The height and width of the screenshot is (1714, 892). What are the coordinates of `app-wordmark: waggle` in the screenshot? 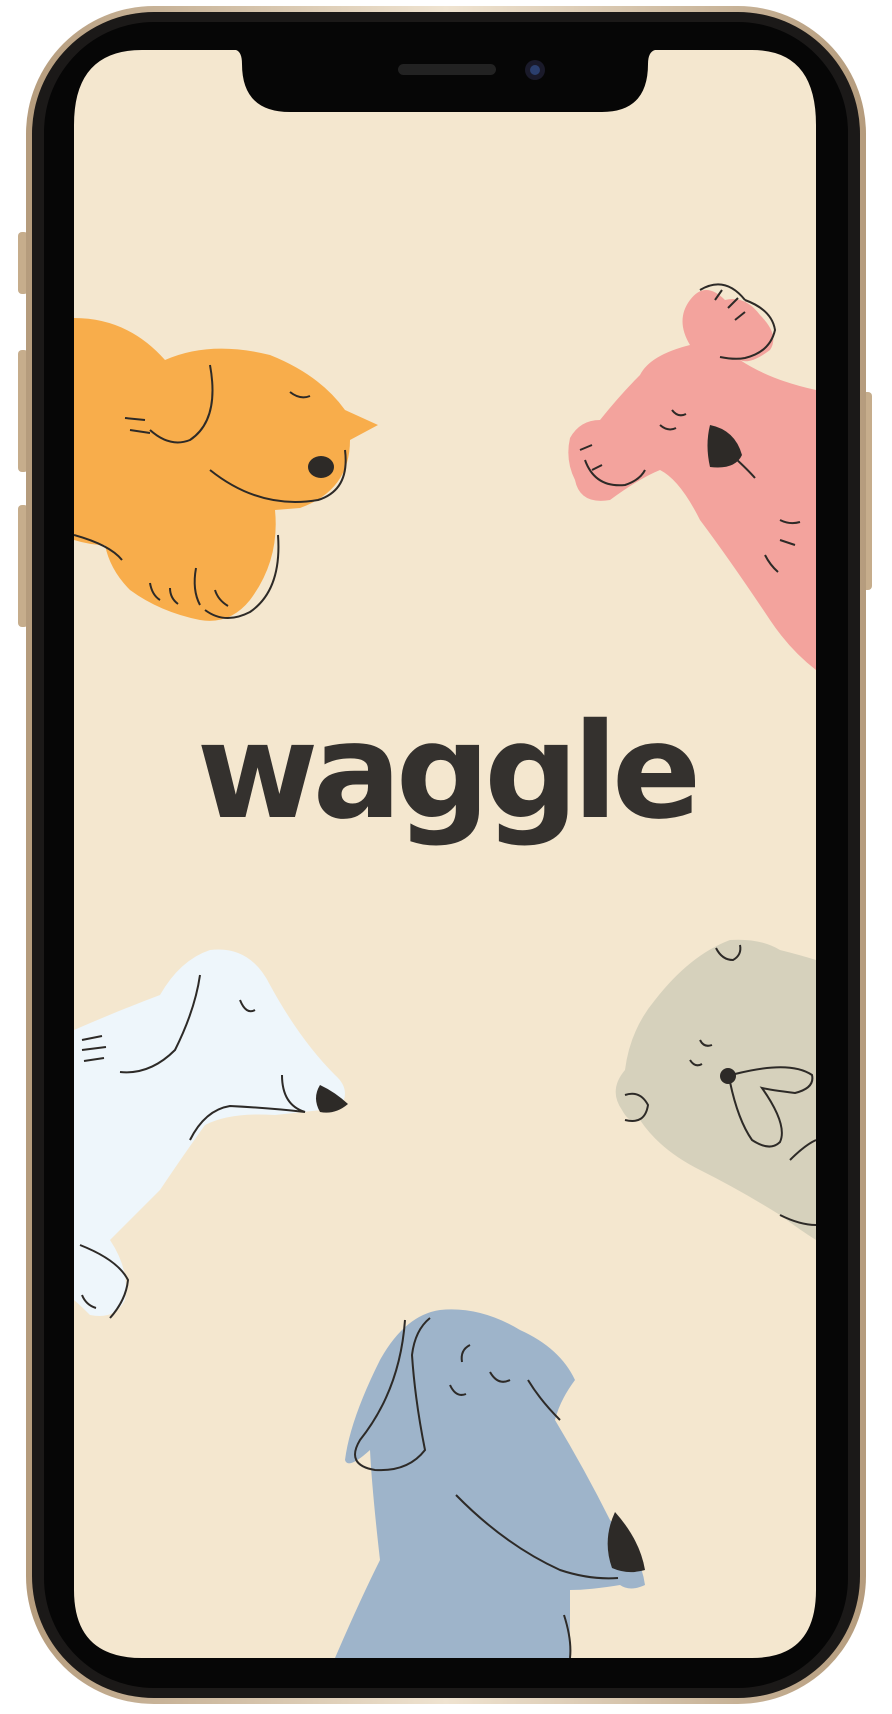 It's located at (449, 772).